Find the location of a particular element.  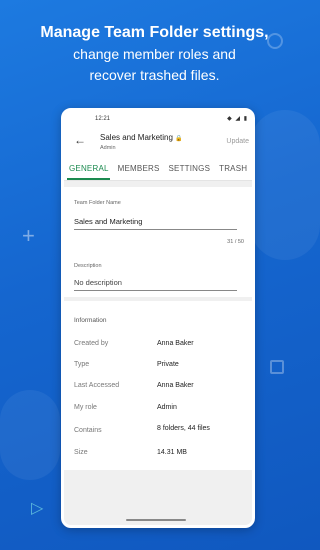

back-arrow-icon: ← is located at coordinates (80, 140).